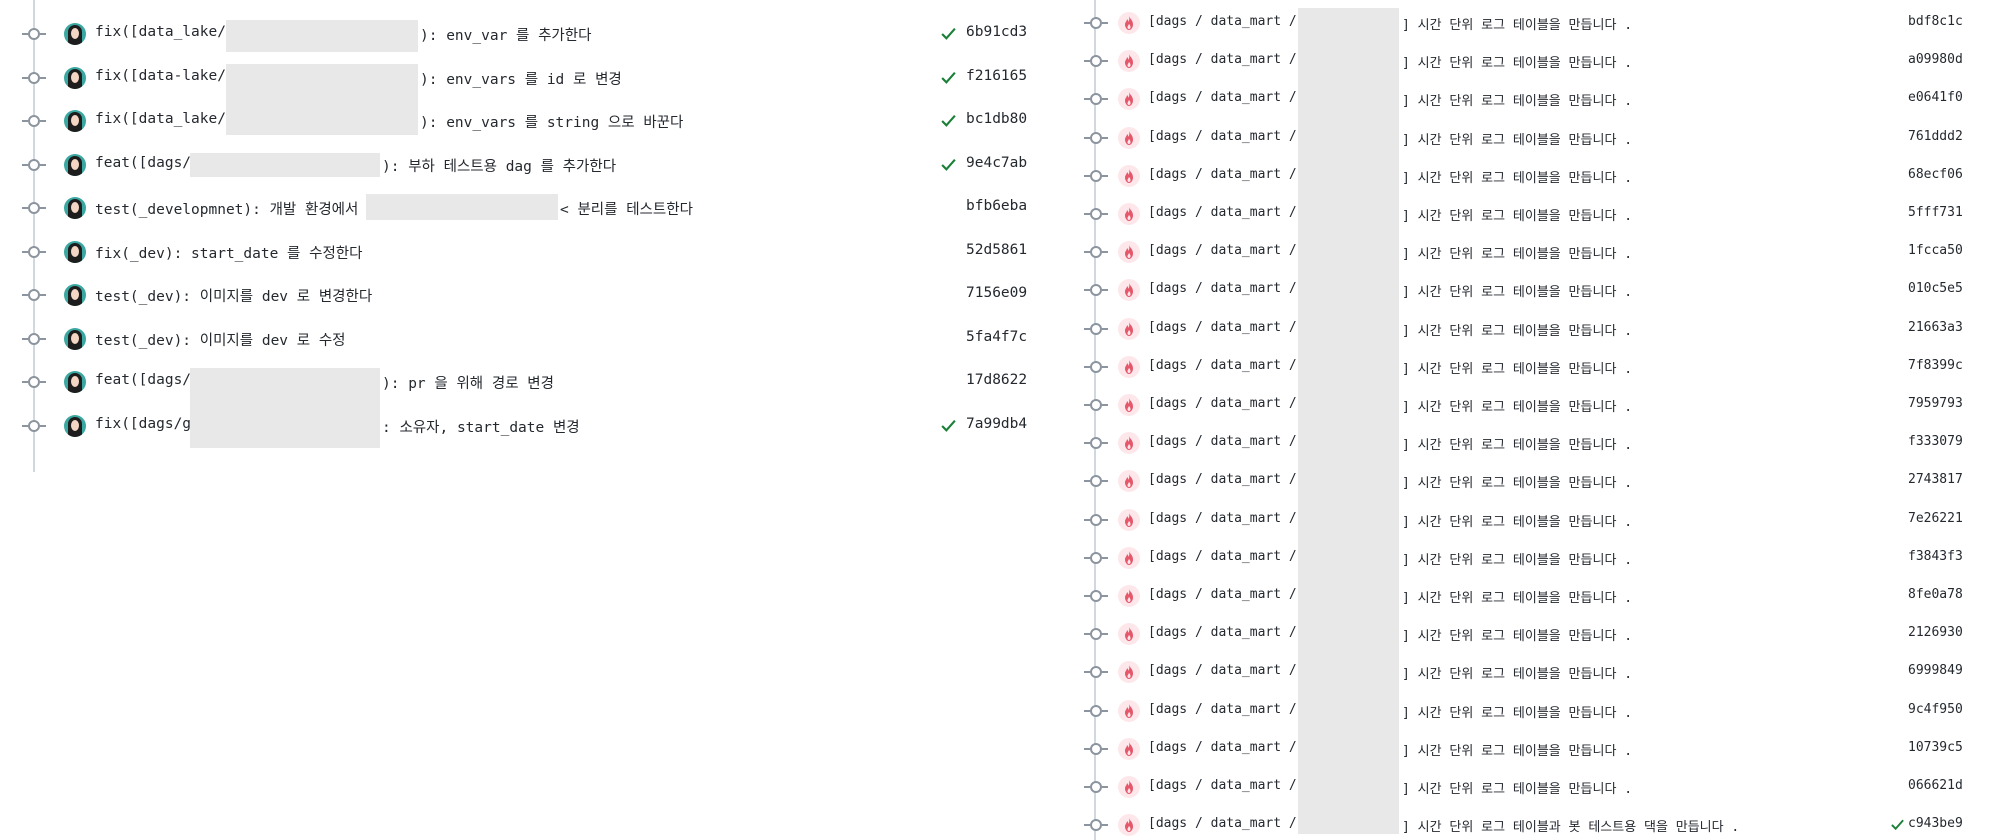 Image resolution: width=2000 pixels, height=840 pixels. Describe the element at coordinates (1935, 785) in the screenshot. I see `commit-sha: 066621d` at that location.